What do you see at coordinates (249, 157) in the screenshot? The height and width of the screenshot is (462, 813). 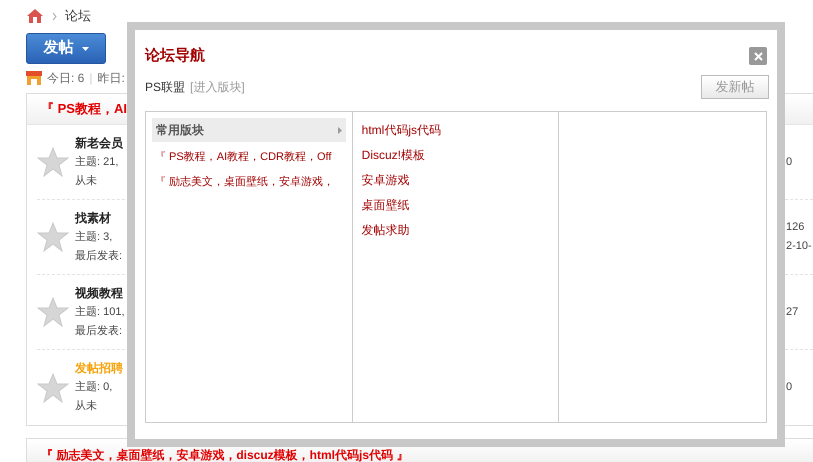 I see `forum-link: 『 PS教程，AI教程，CDR教程，Off` at bounding box center [249, 157].